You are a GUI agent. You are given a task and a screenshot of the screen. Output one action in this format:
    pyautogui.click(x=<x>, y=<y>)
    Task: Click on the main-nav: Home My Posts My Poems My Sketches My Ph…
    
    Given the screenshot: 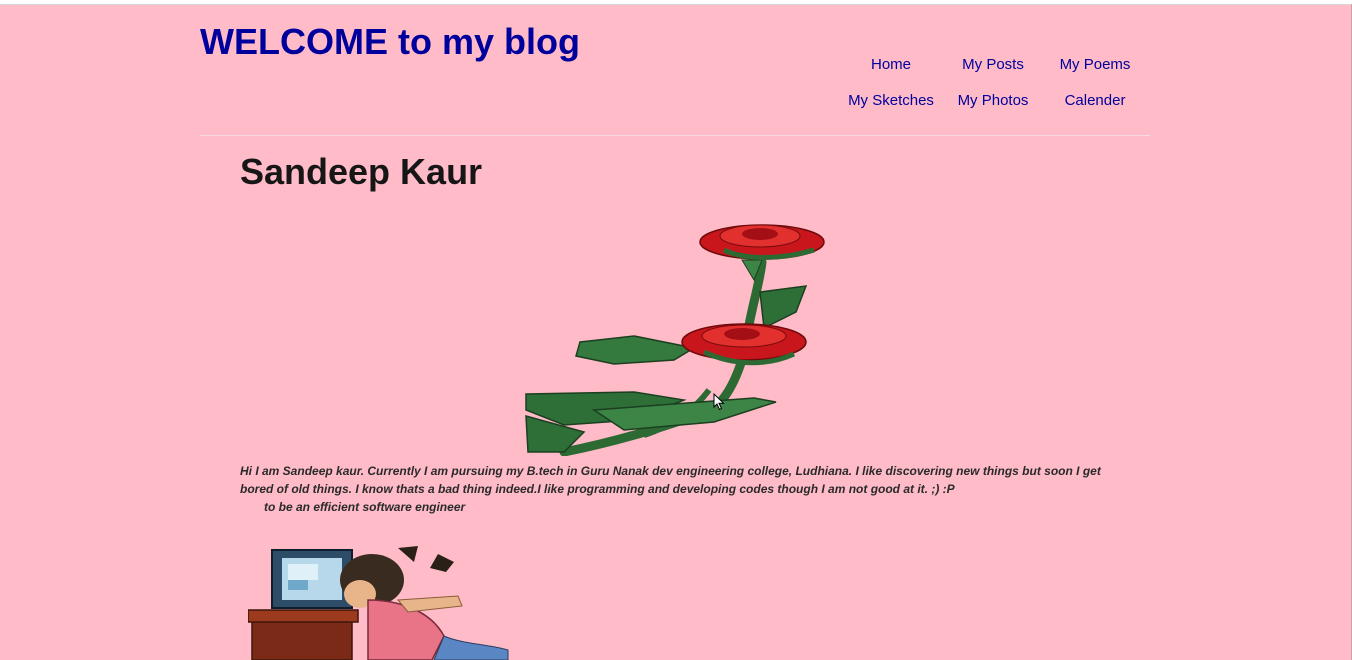 What is the action you would take?
    pyautogui.click(x=993, y=82)
    